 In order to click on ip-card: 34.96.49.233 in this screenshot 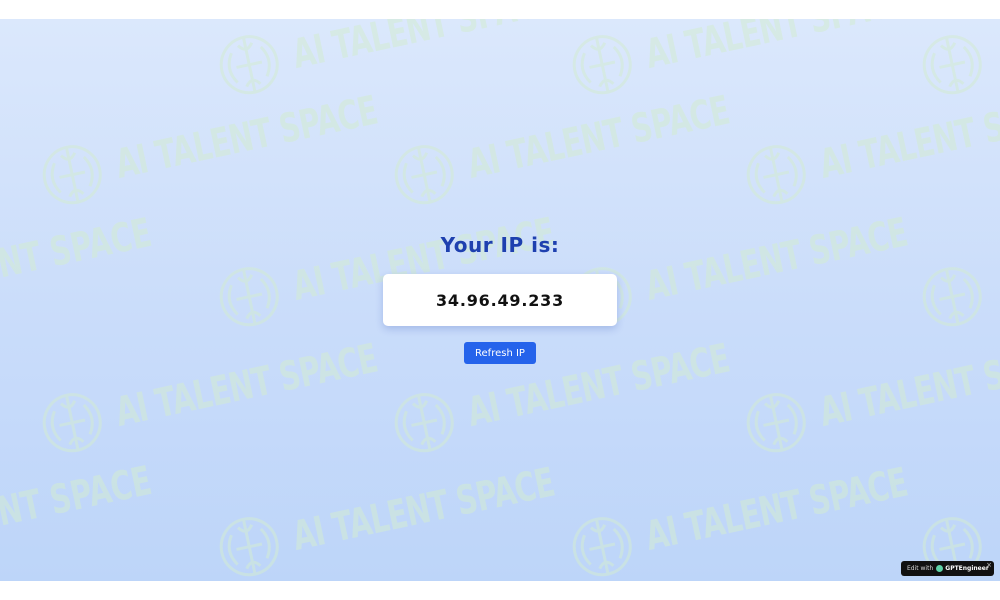, I will do `click(500, 300)`.